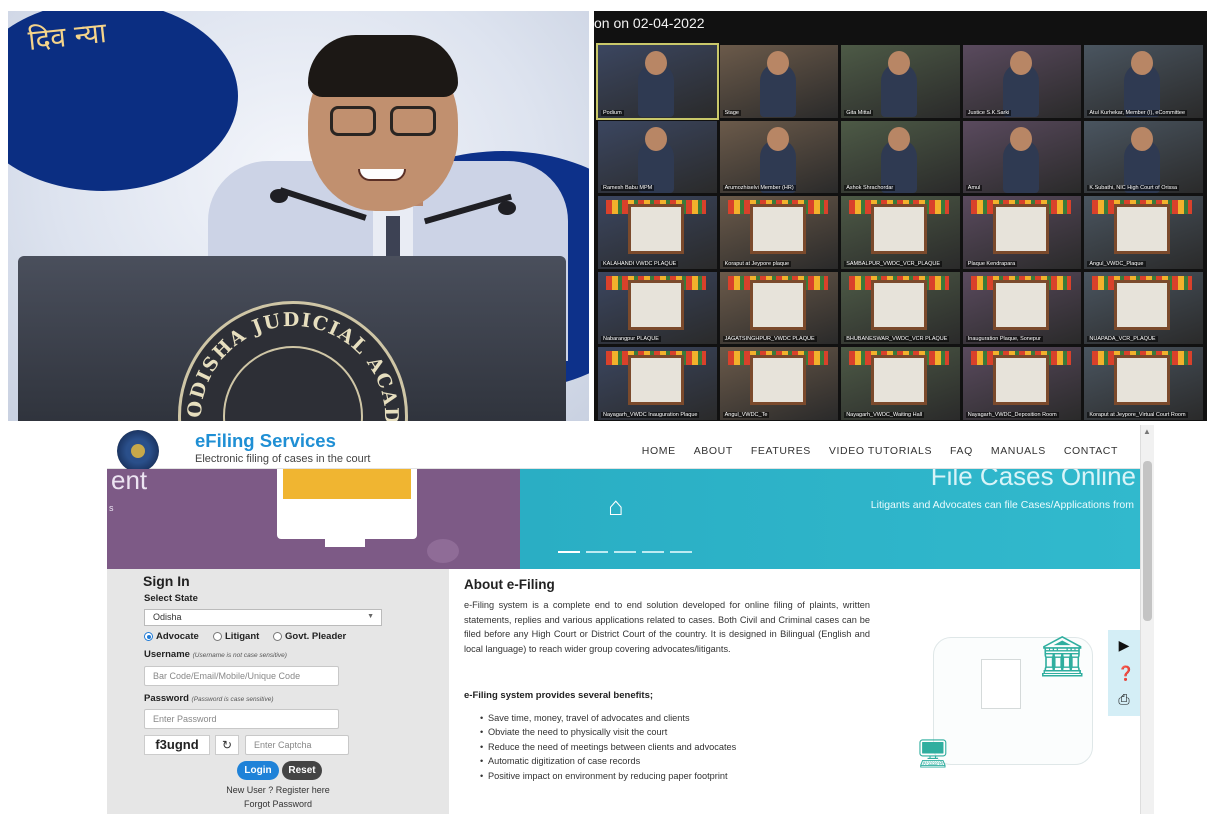 Image resolution: width=1207 pixels, height=814 pixels. What do you see at coordinates (616, 506) in the screenshot?
I see `home-icon: ⌂` at bounding box center [616, 506].